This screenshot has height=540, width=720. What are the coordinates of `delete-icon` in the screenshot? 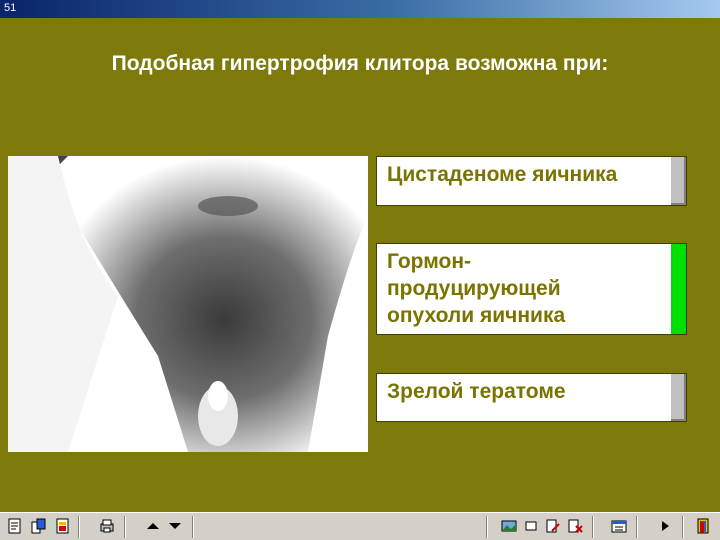 It's located at (575, 526).